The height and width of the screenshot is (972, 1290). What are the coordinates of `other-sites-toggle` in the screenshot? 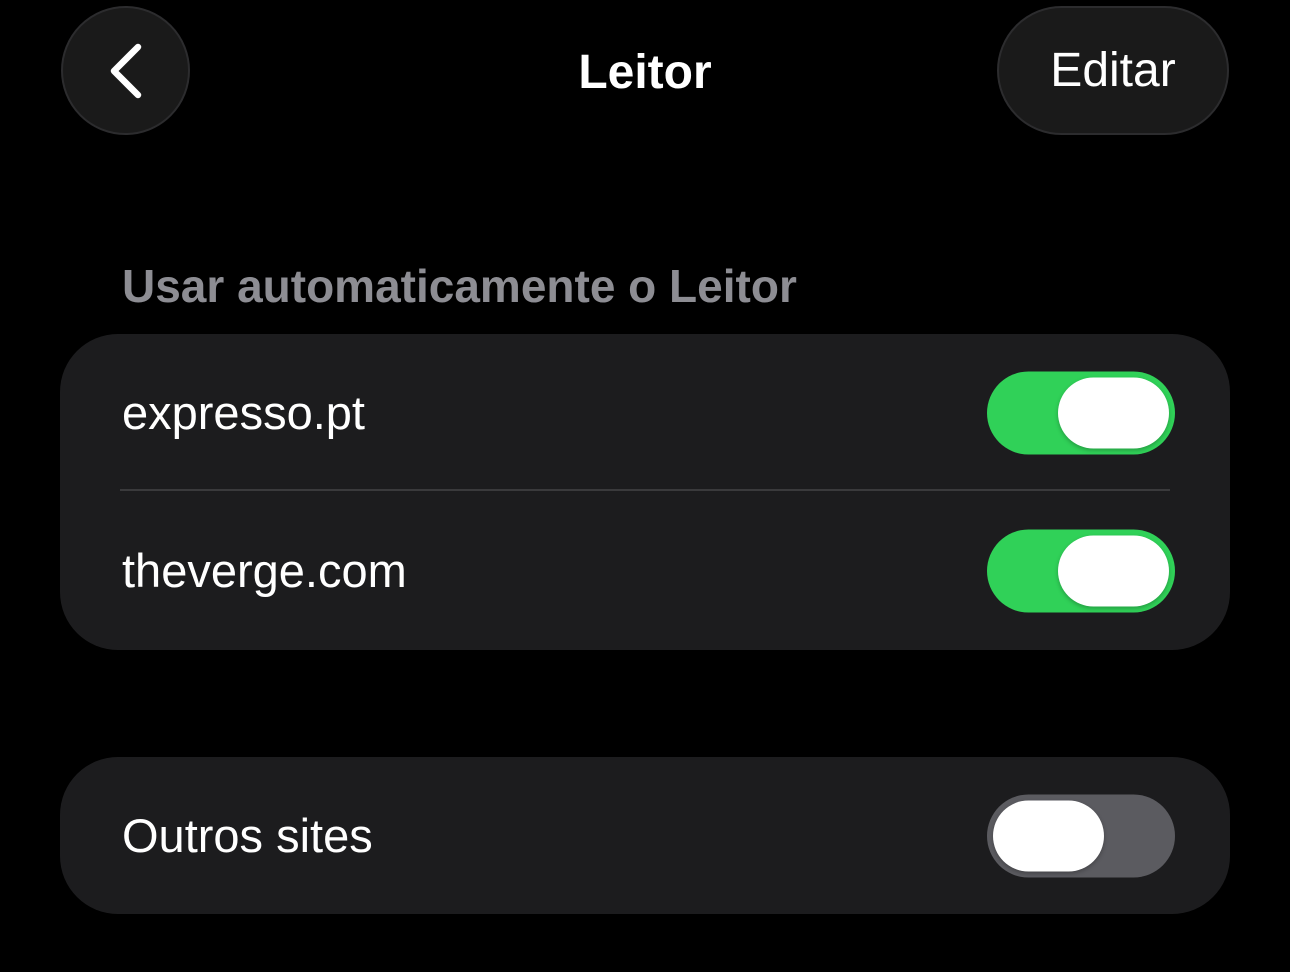 It's located at (1081, 835).